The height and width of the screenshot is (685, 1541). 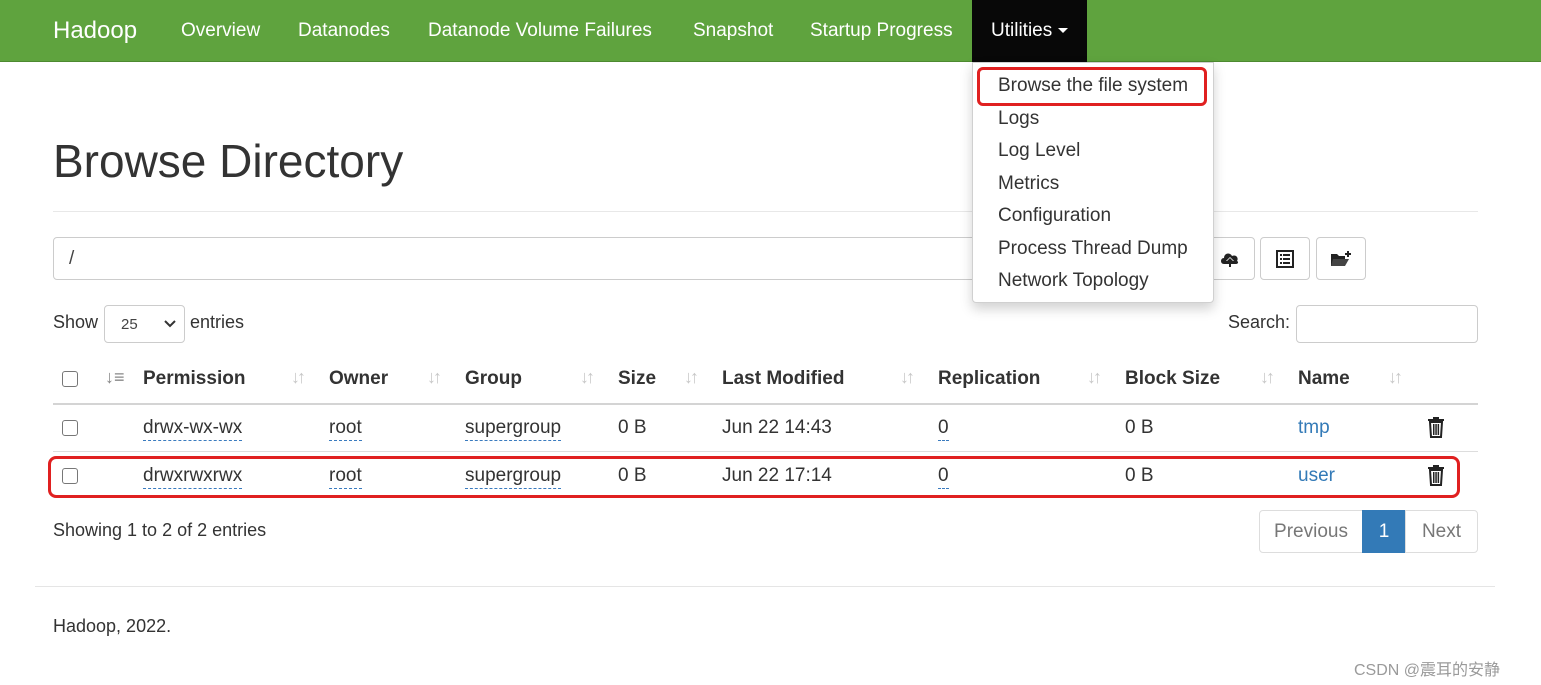 What do you see at coordinates (358, 379) in the screenshot?
I see `column-header-owner: Owner` at bounding box center [358, 379].